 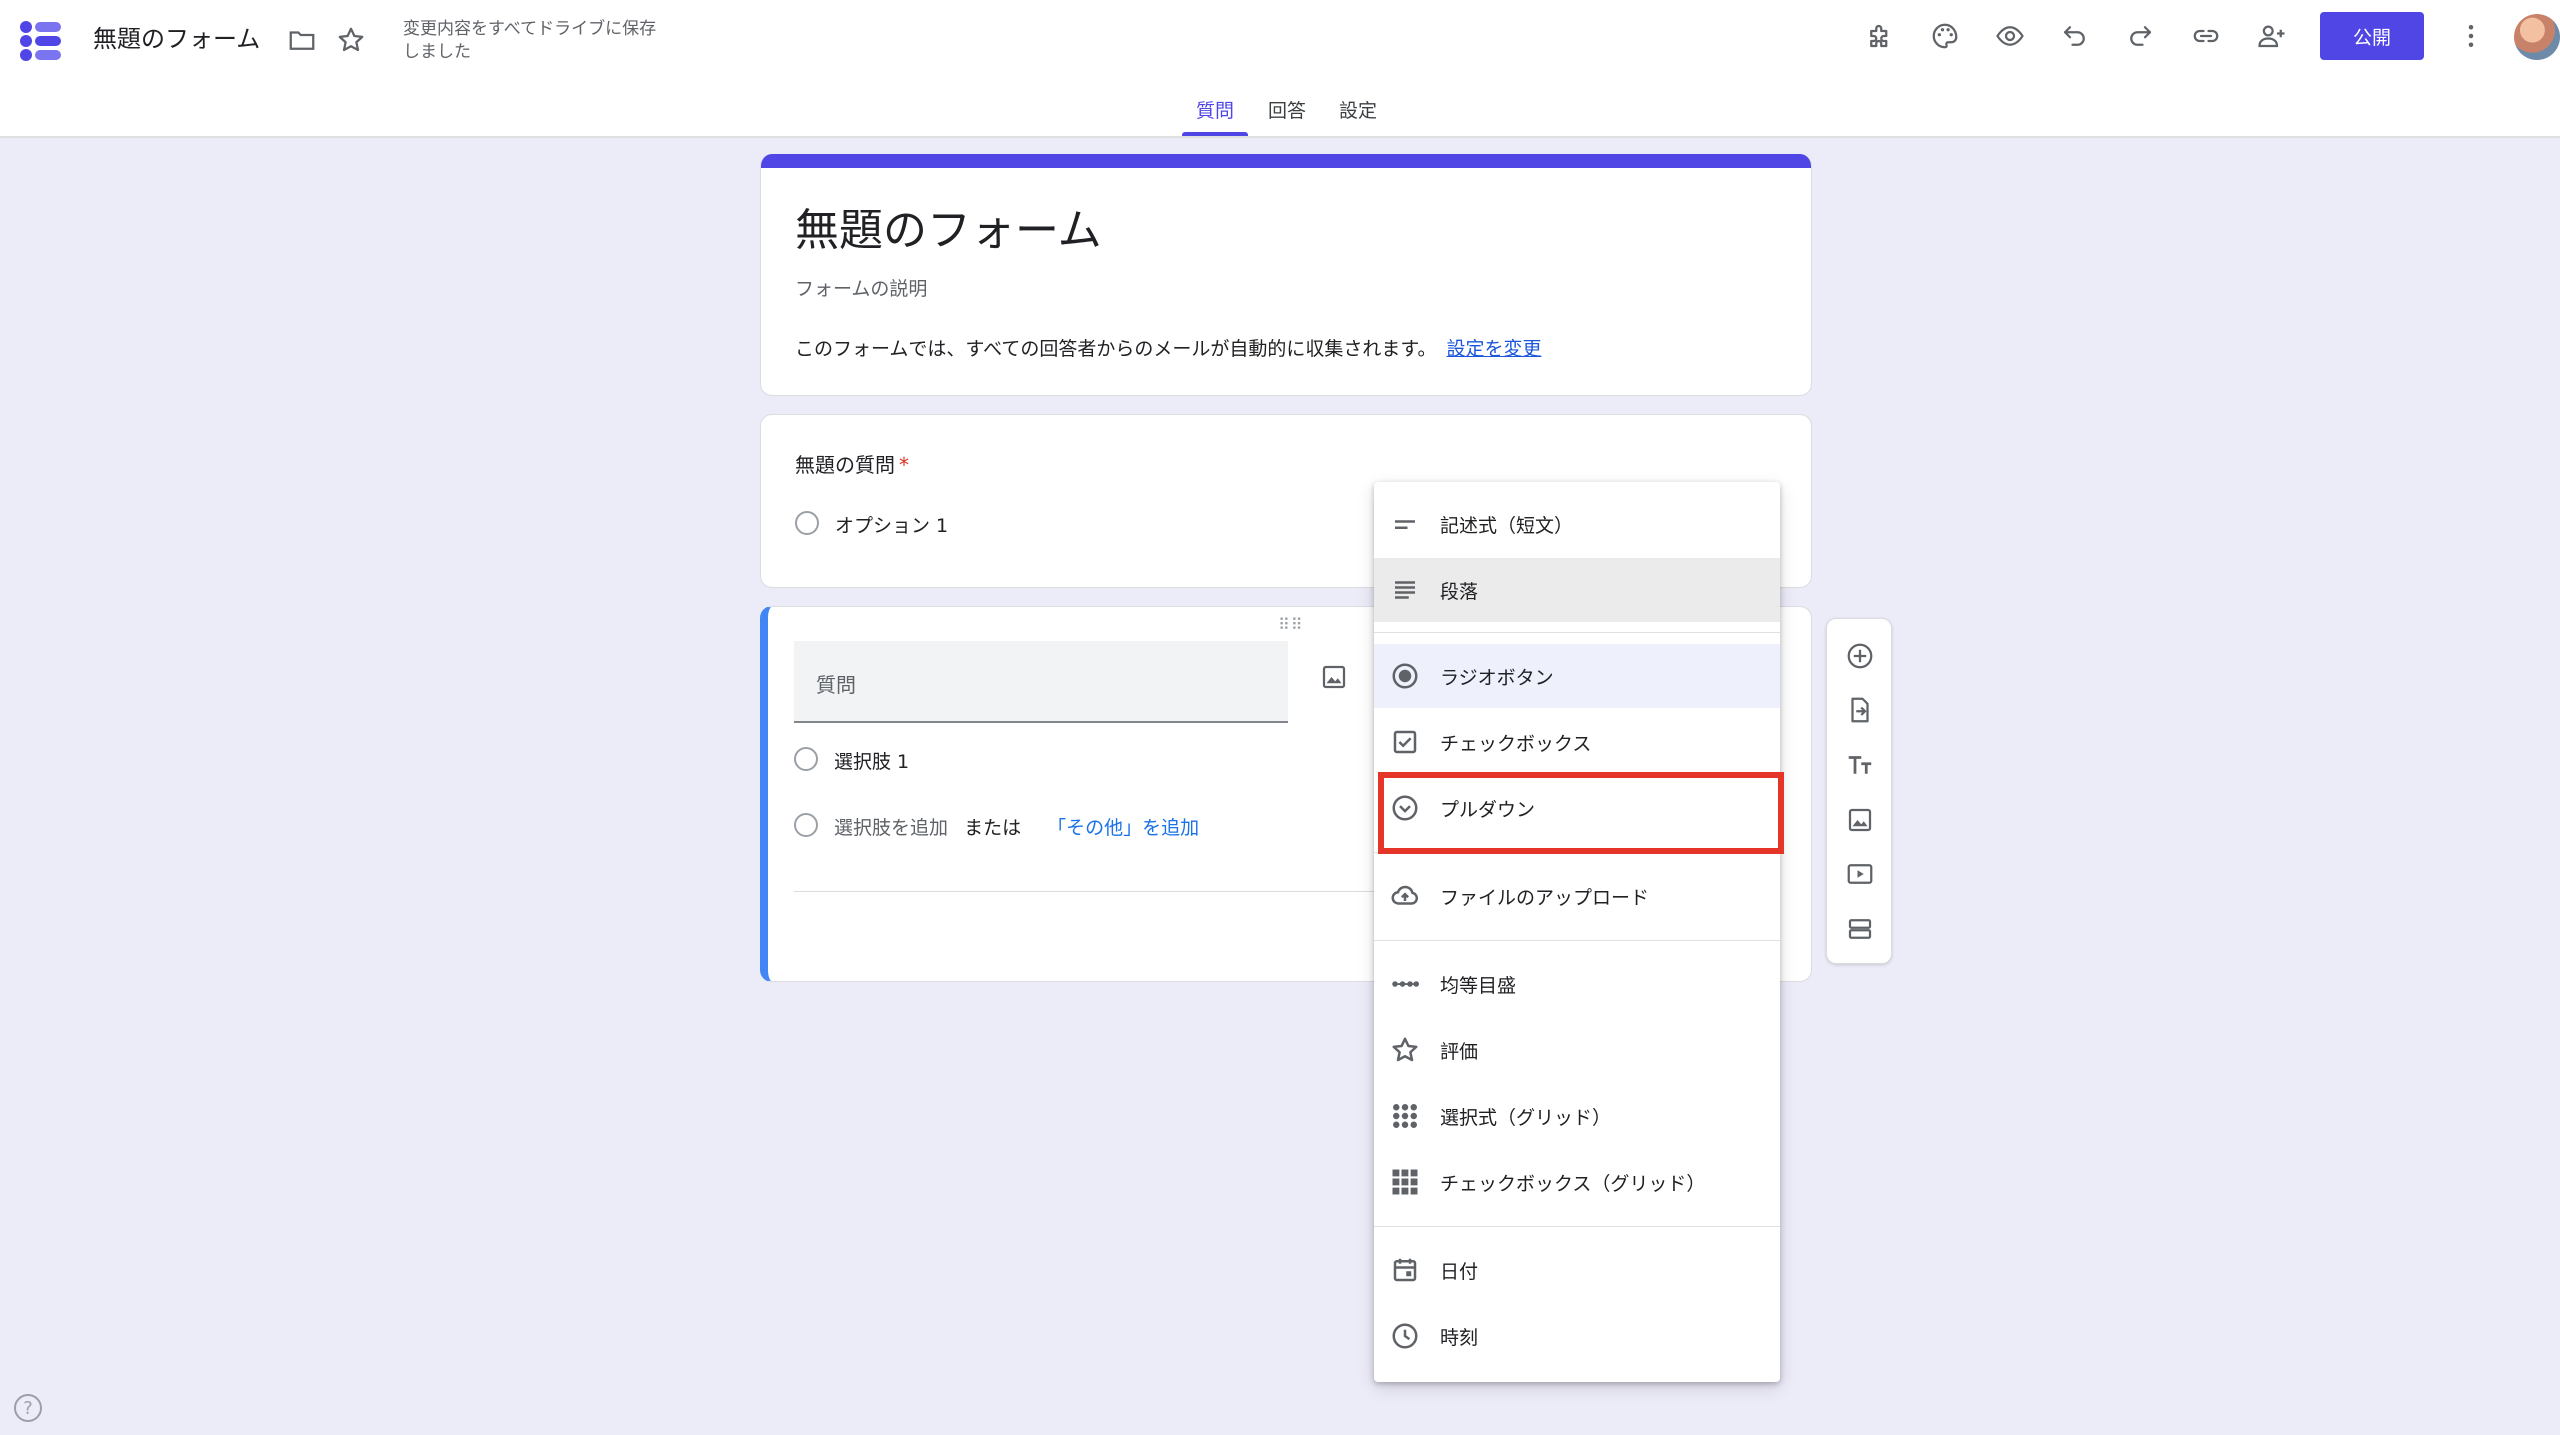 I want to click on link-icon, so click(x=2206, y=36).